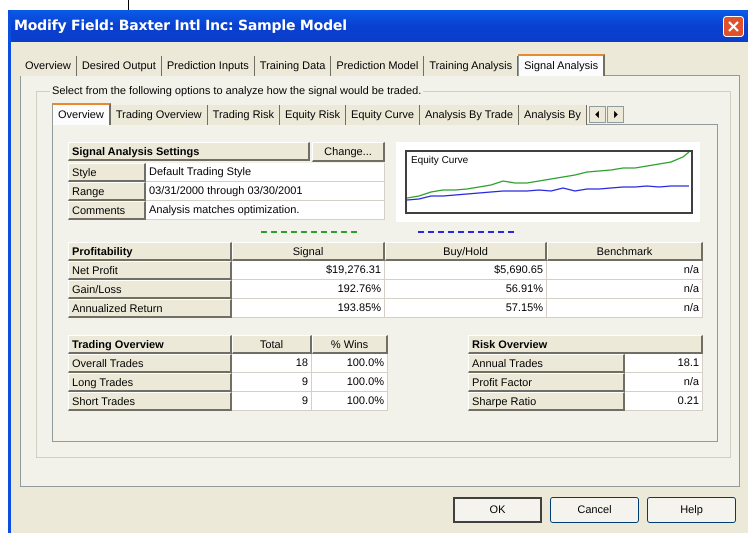  Describe the element at coordinates (466, 308) in the screenshot. I see `table-cell: 57.15%` at that location.